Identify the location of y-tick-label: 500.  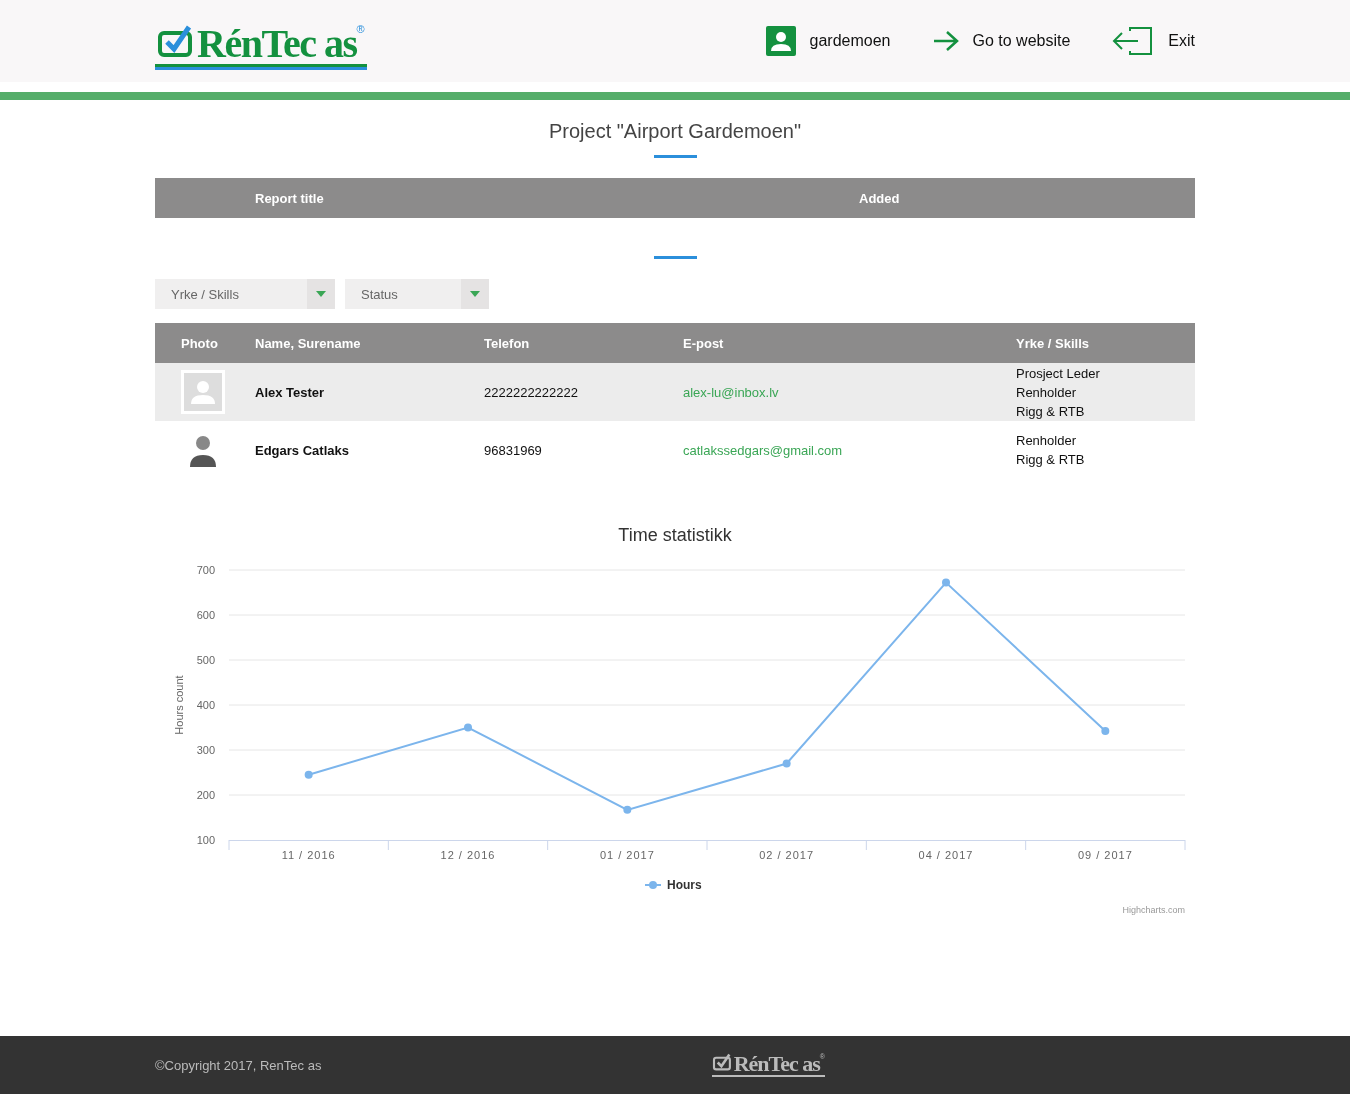
(205, 660).